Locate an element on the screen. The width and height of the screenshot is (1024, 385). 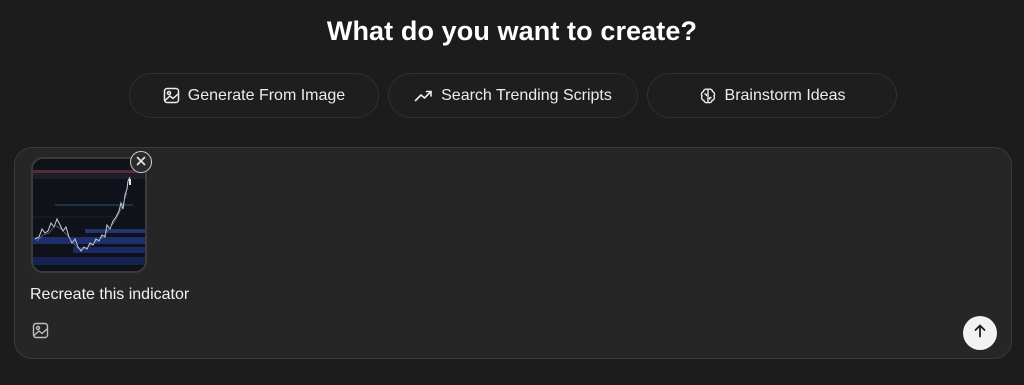
remove-attachment-button is located at coordinates (141, 162).